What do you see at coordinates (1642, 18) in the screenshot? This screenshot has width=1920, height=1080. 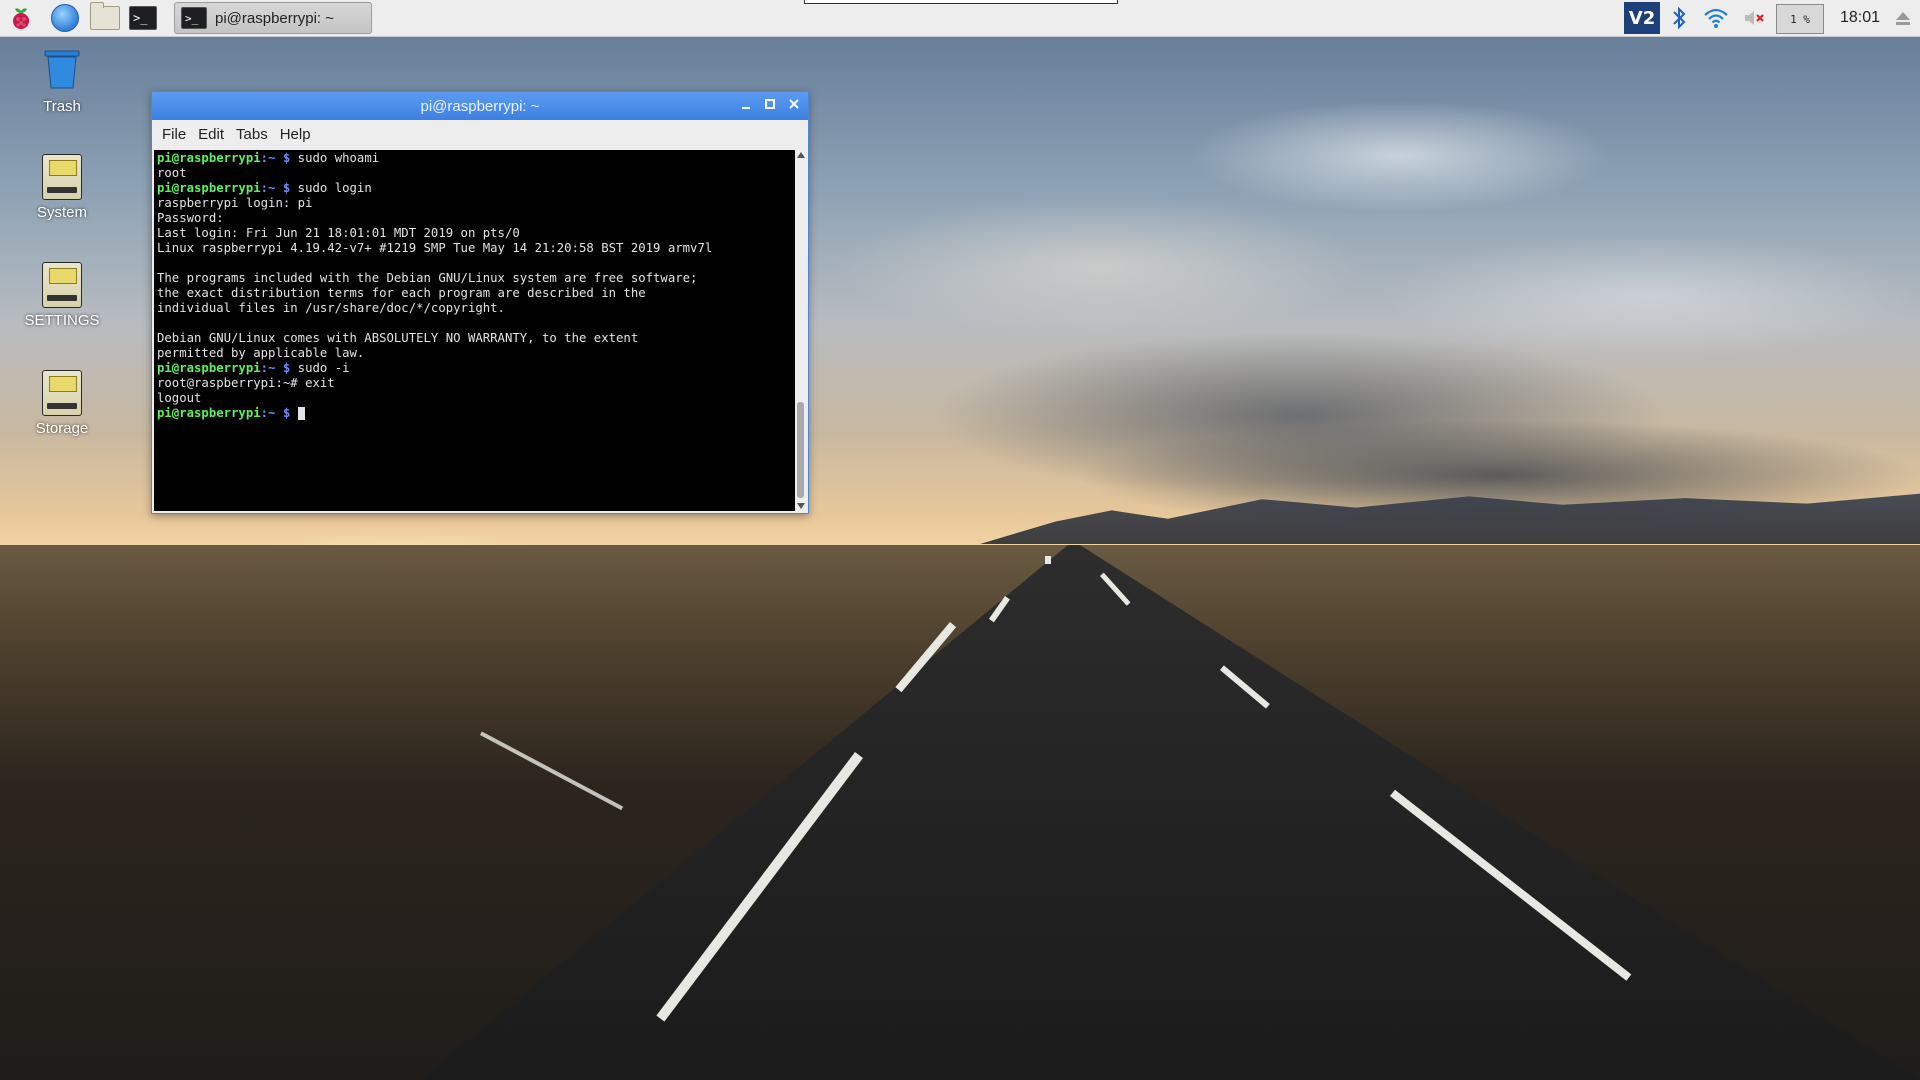 I see `vnc-server-icon: V2` at bounding box center [1642, 18].